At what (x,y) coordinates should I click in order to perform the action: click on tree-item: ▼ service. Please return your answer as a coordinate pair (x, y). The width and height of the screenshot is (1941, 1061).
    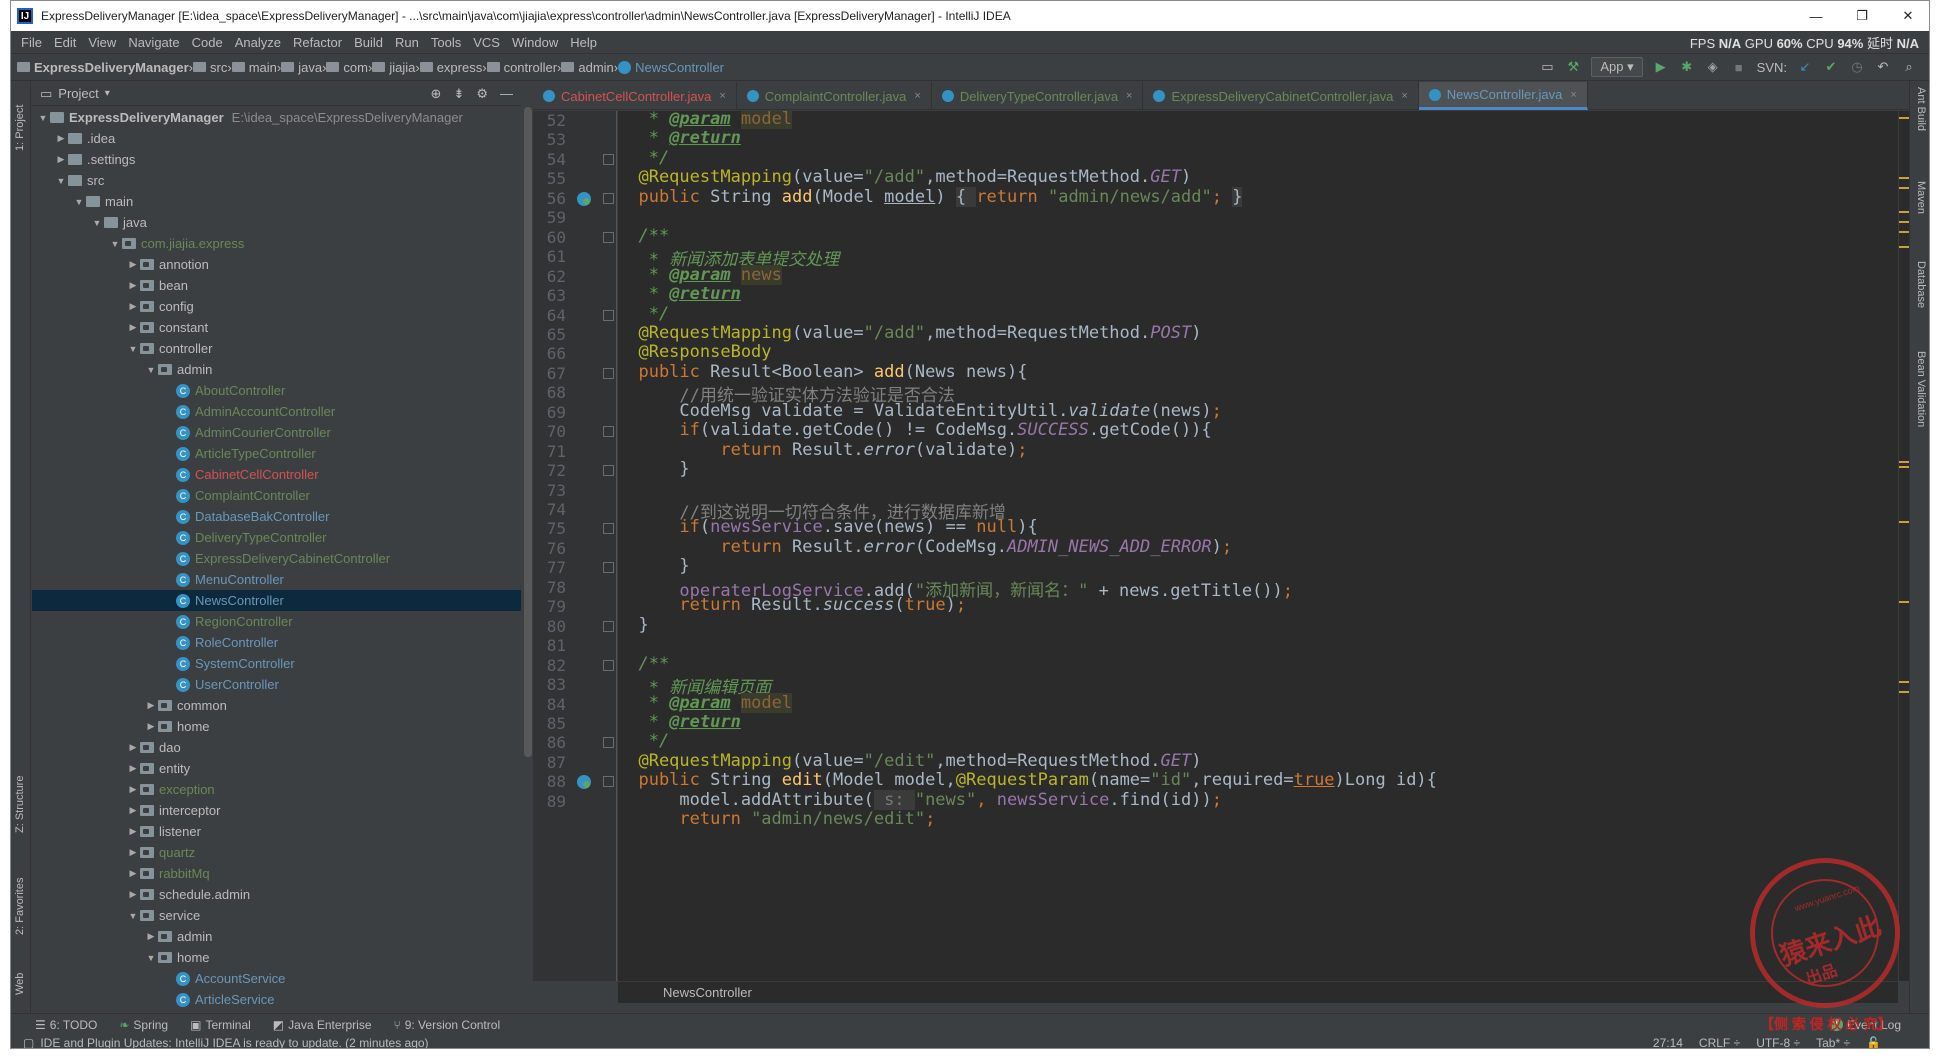
    Looking at the image, I should click on (276, 915).